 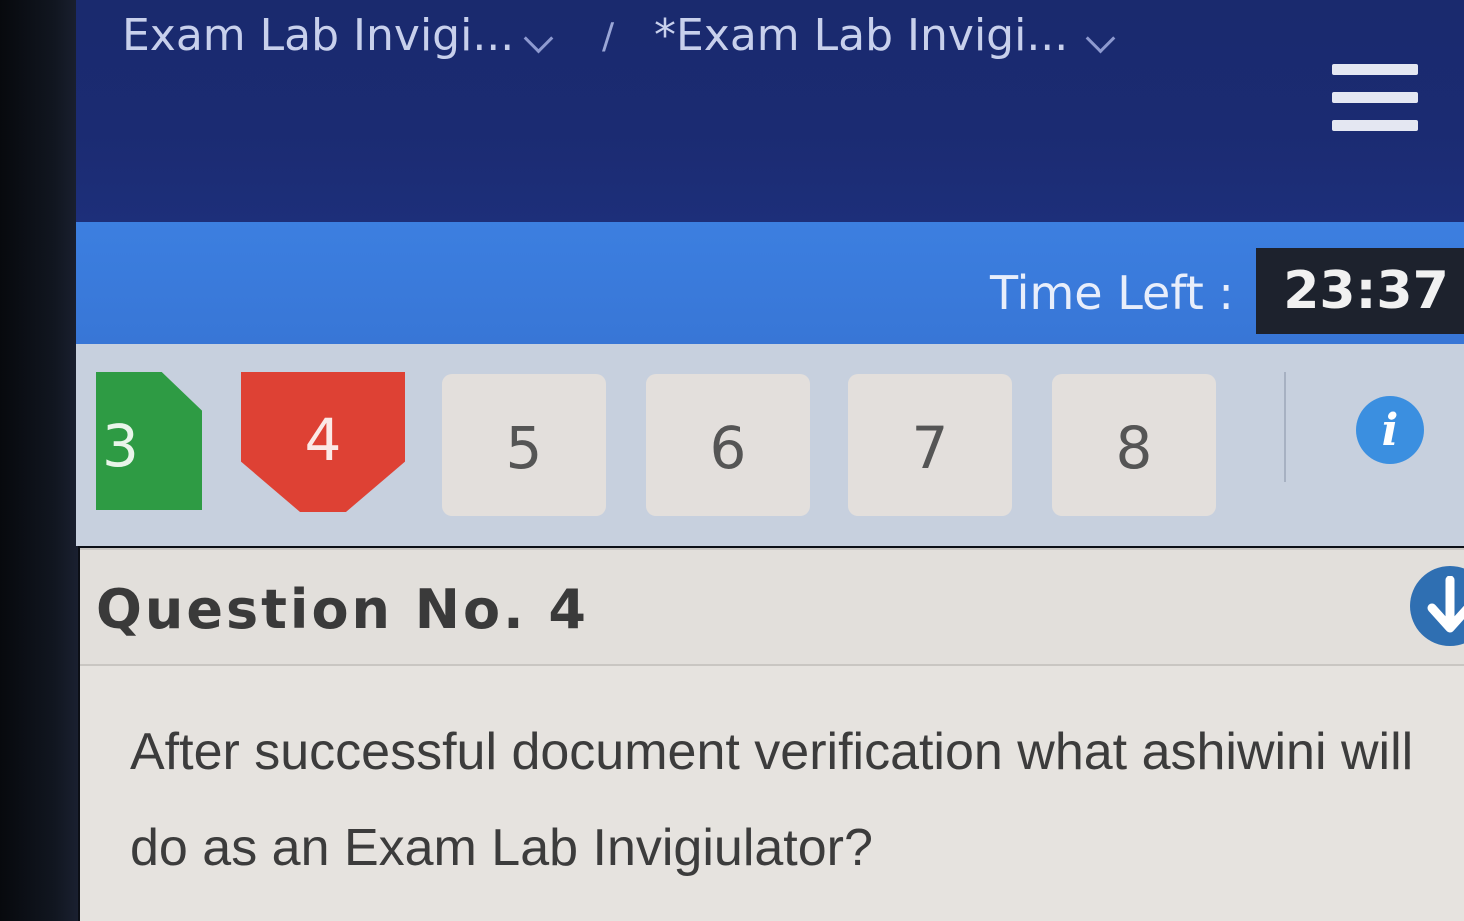 What do you see at coordinates (770, 283) in the screenshot?
I see `timer-bar: Time Left : 23:37` at bounding box center [770, 283].